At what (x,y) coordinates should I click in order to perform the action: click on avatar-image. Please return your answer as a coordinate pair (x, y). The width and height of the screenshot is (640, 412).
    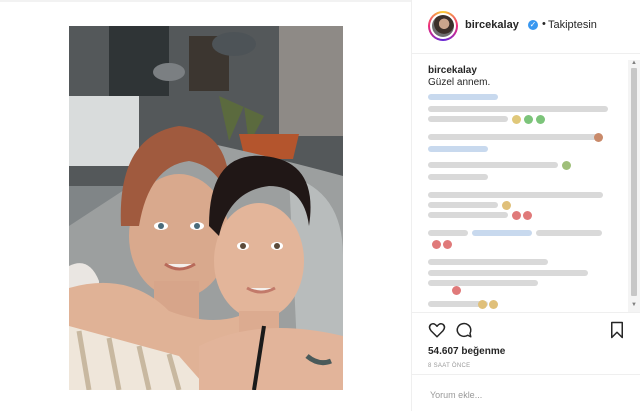
    Looking at the image, I should click on (443, 26).